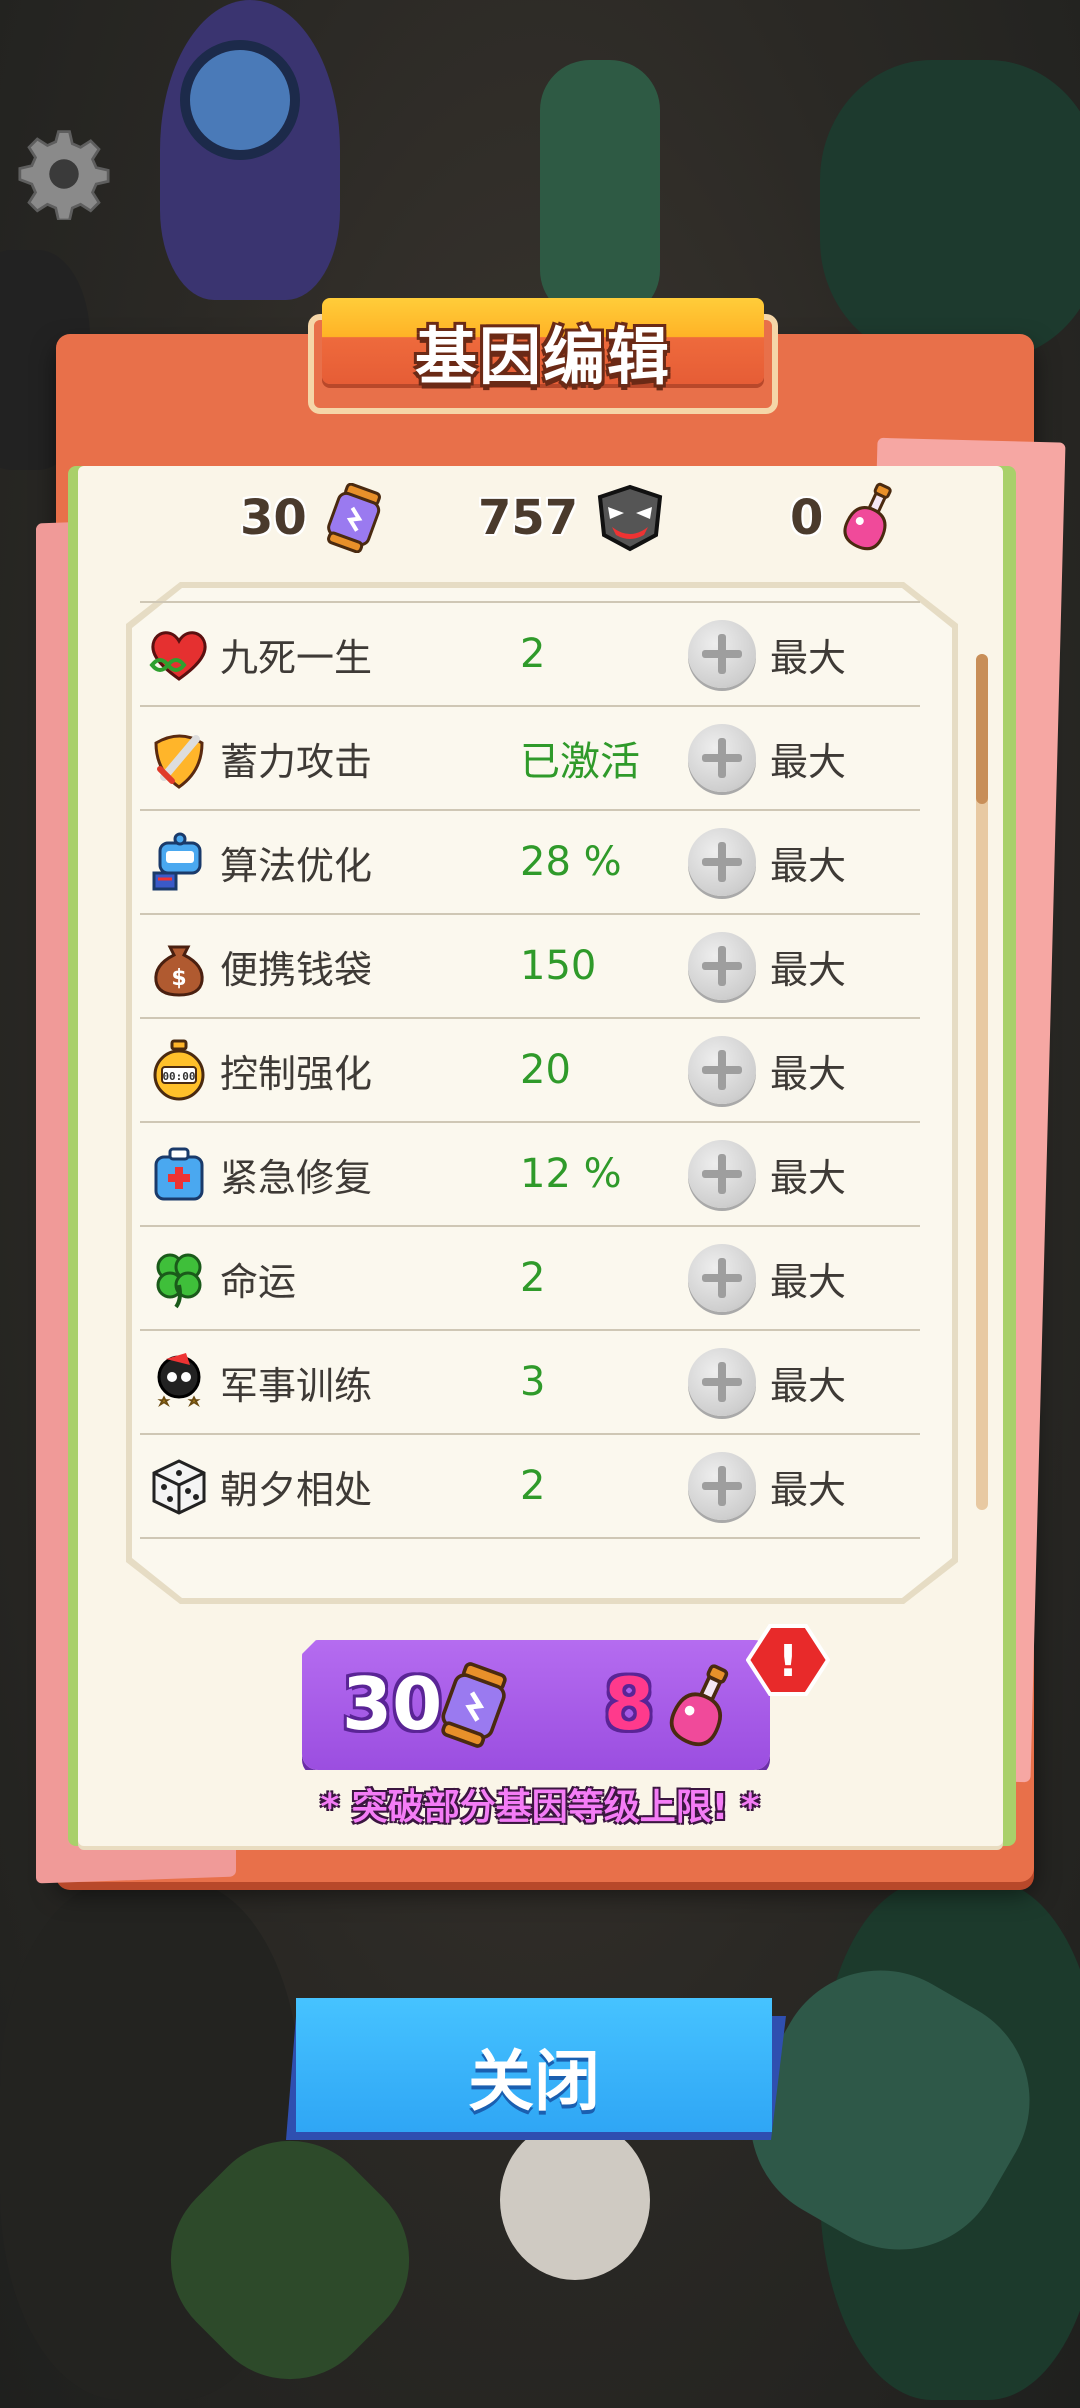 This screenshot has height=2408, width=1080. I want to click on soldier-stars-icon, so click(179, 1380).